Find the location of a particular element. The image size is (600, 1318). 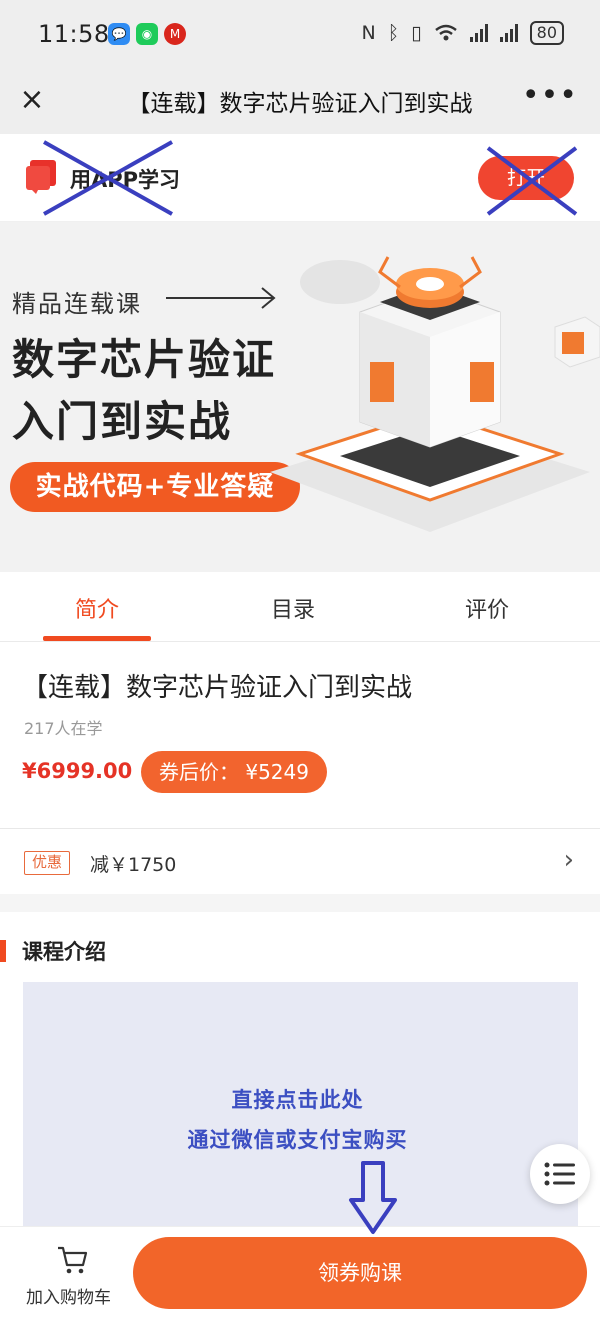

chip-illustration is located at coordinates (435, 394).